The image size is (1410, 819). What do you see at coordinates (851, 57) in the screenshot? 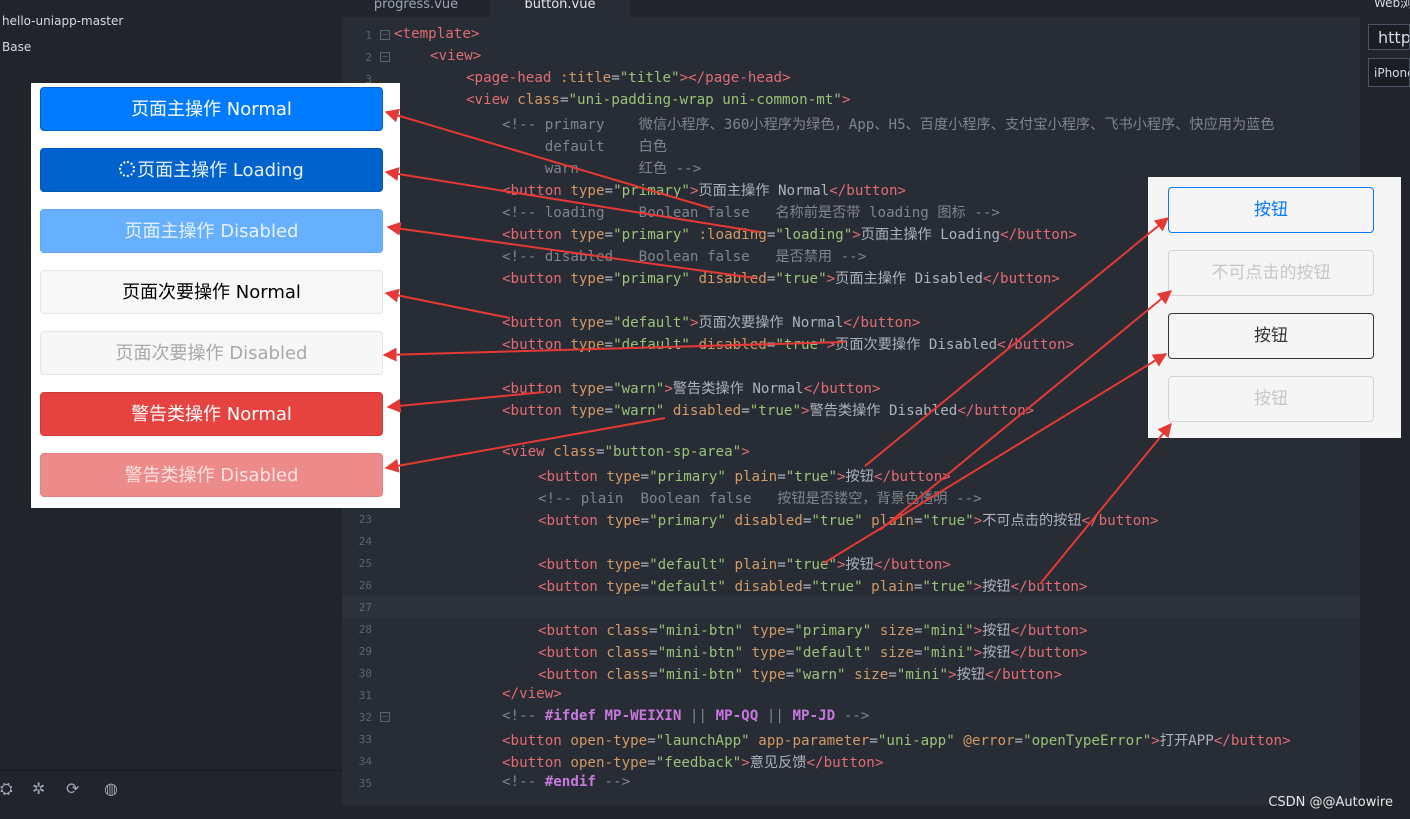
I see `code-line: 2− <view>` at bounding box center [851, 57].